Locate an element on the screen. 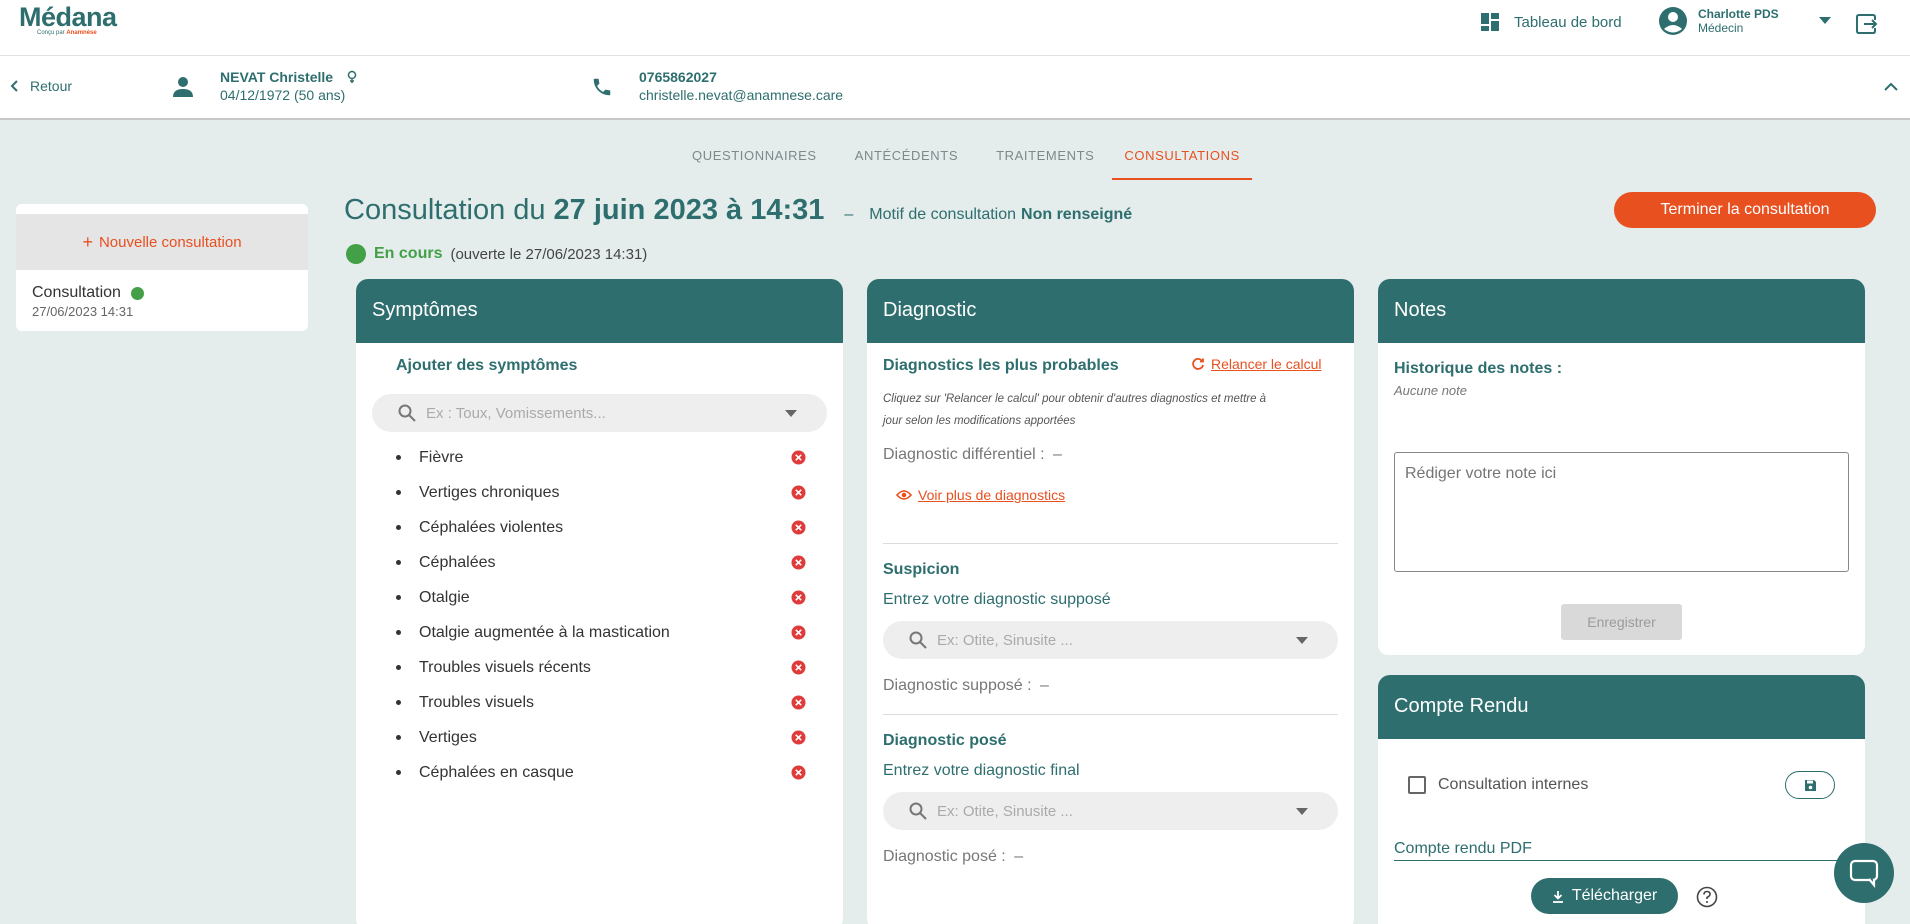 The width and height of the screenshot is (1910, 924). download-report-button: Télécharger is located at coordinates (1604, 896).